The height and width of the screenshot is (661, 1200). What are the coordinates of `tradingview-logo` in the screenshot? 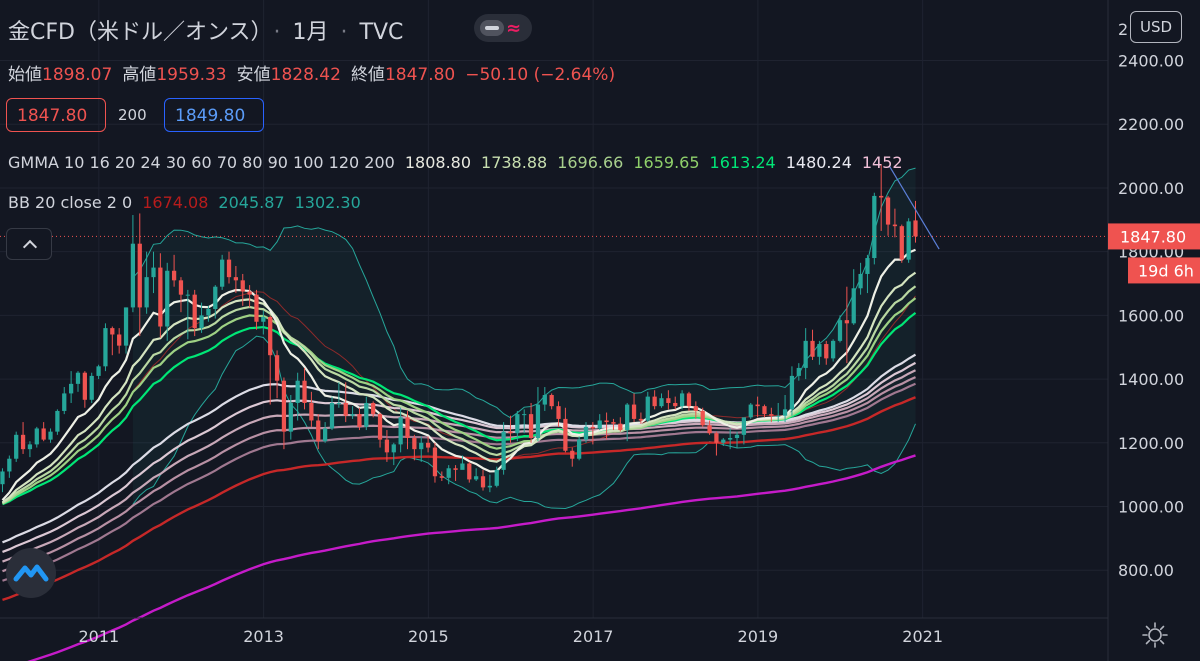 It's located at (31, 573).